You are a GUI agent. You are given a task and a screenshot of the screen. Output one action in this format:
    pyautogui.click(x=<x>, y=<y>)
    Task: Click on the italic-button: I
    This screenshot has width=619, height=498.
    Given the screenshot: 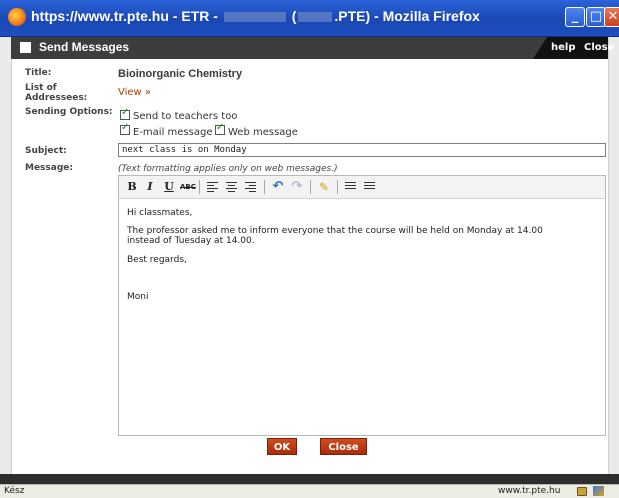 What is the action you would take?
    pyautogui.click(x=150, y=187)
    